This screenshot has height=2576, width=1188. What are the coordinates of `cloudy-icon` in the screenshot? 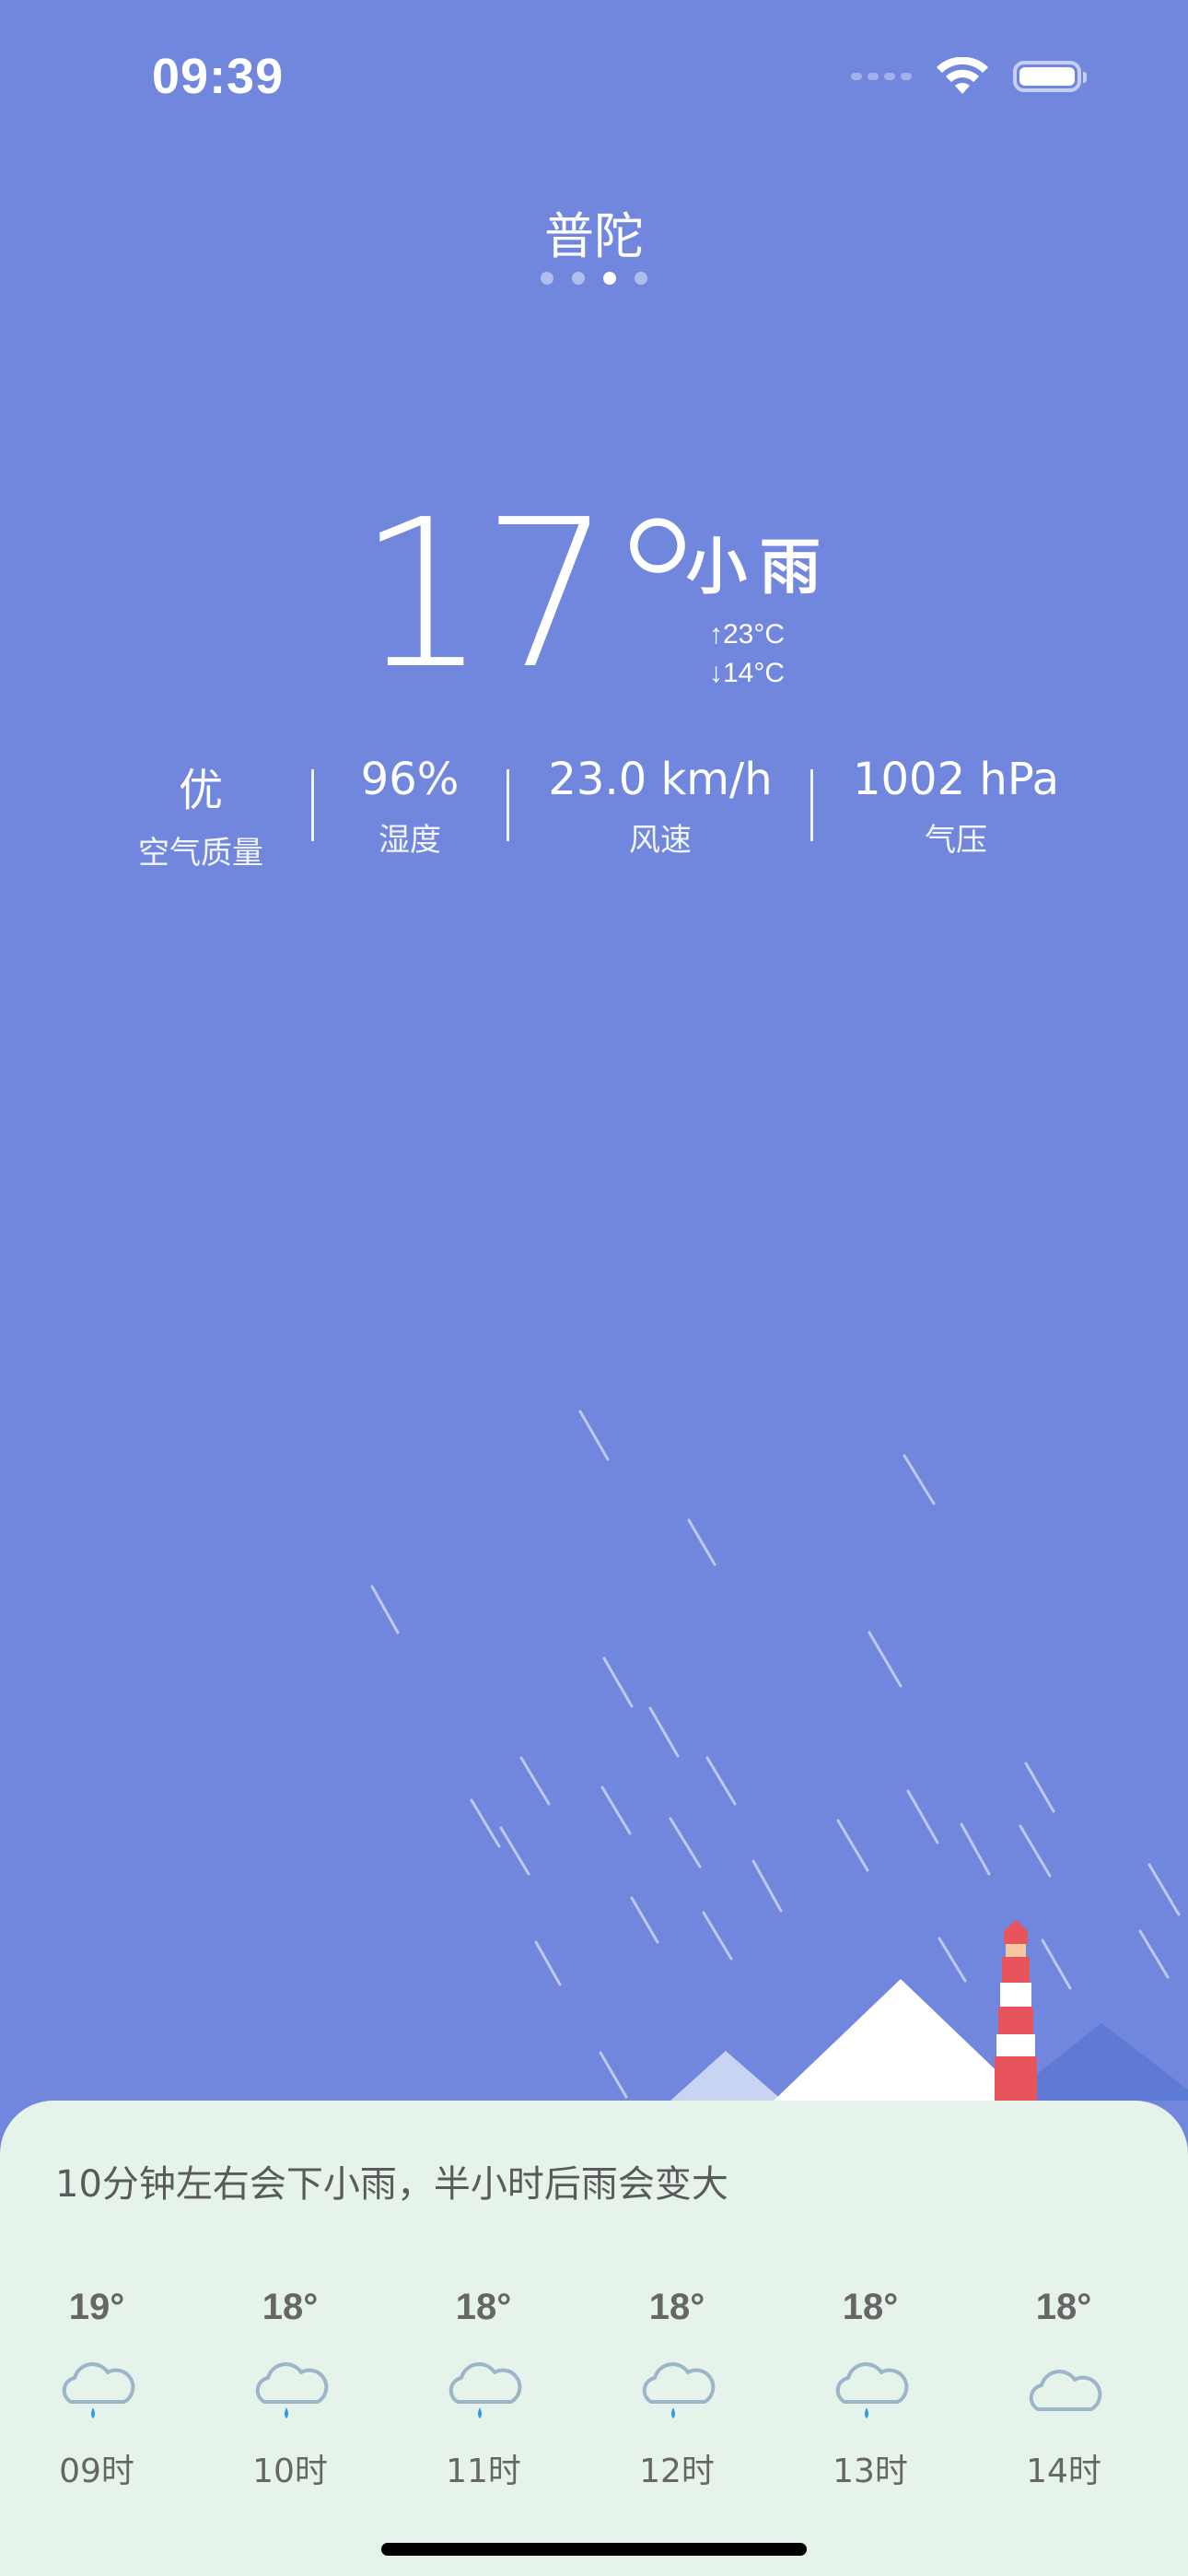 It's located at (1063, 2391).